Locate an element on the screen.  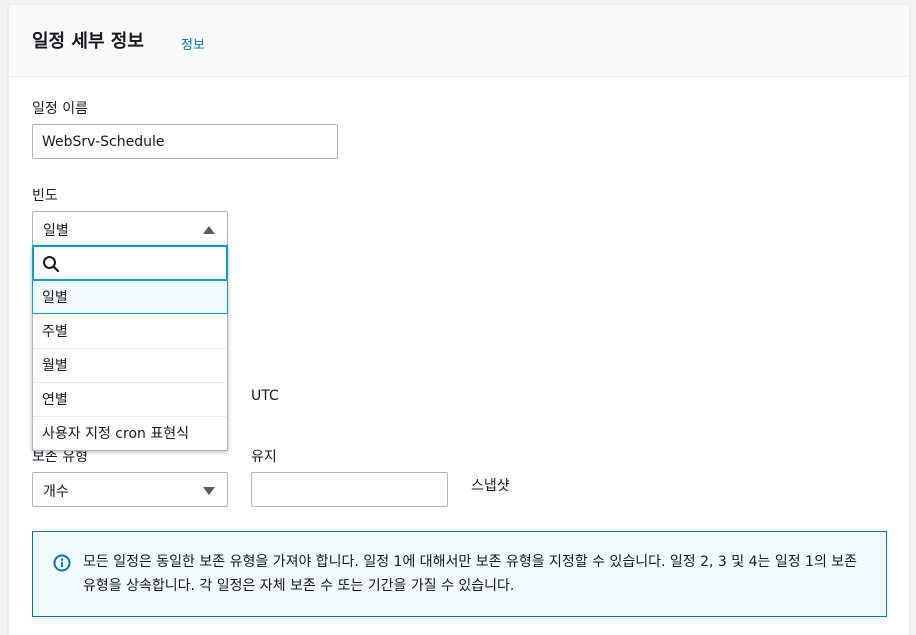
frequency-search-box is located at coordinates (130, 263).